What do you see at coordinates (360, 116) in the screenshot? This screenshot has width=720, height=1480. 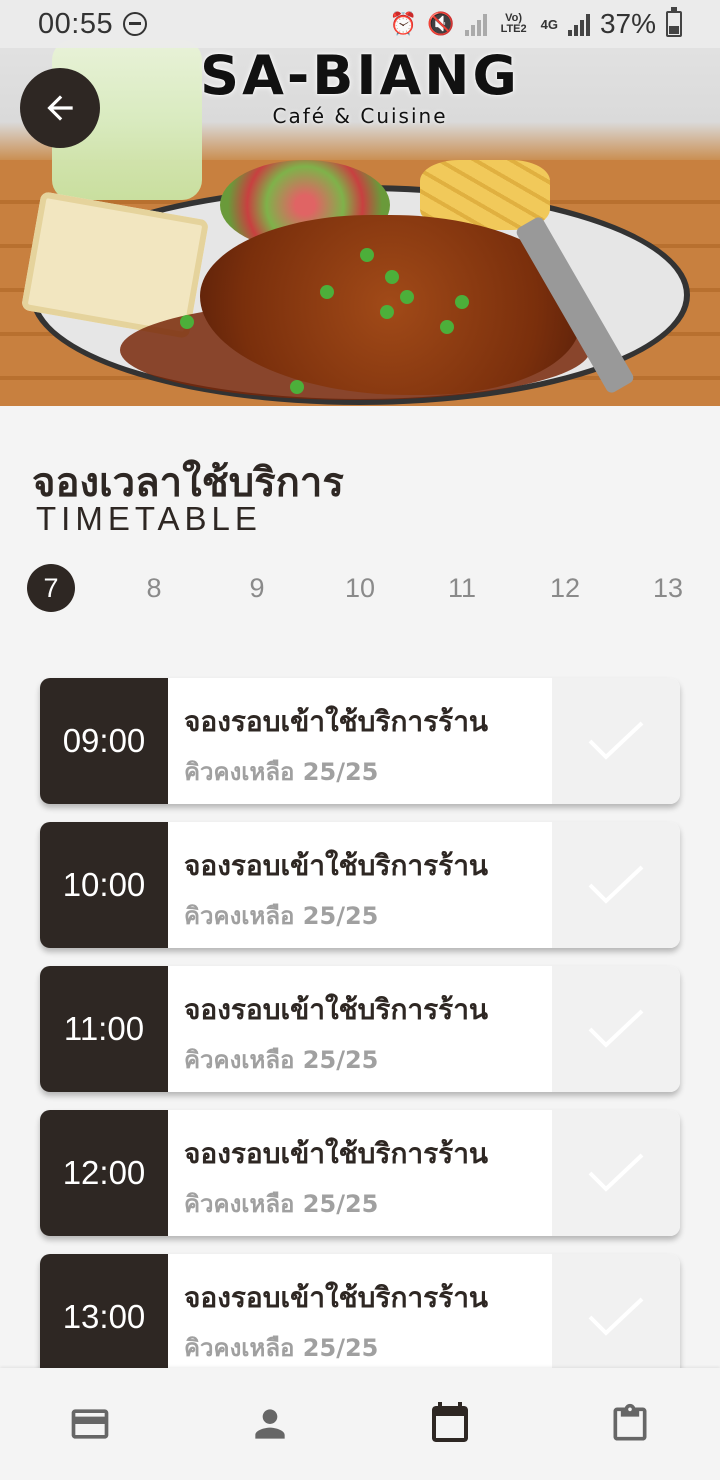 I see `brand-tagline: Café & Cuisine` at bounding box center [360, 116].